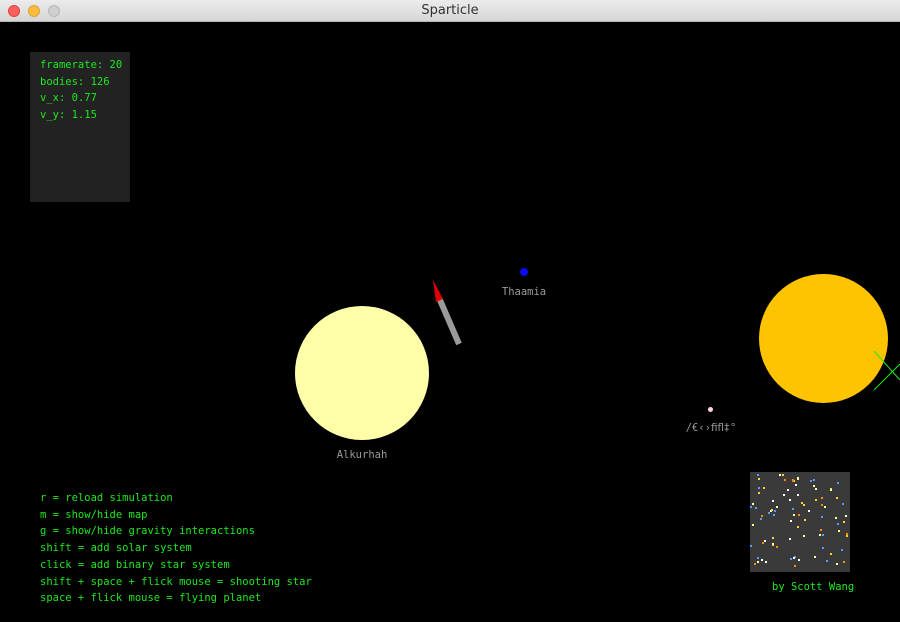 This screenshot has height=622, width=900. I want to click on help-line-map: m = show/hide map, so click(94, 514).